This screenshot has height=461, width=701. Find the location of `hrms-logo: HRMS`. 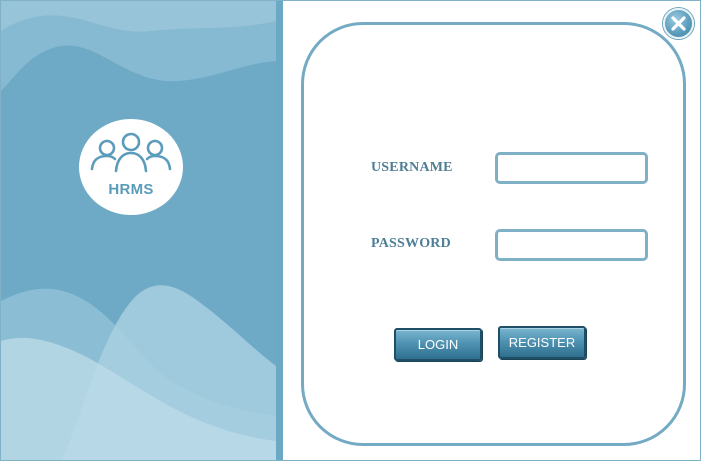

hrms-logo: HRMS is located at coordinates (131, 167).